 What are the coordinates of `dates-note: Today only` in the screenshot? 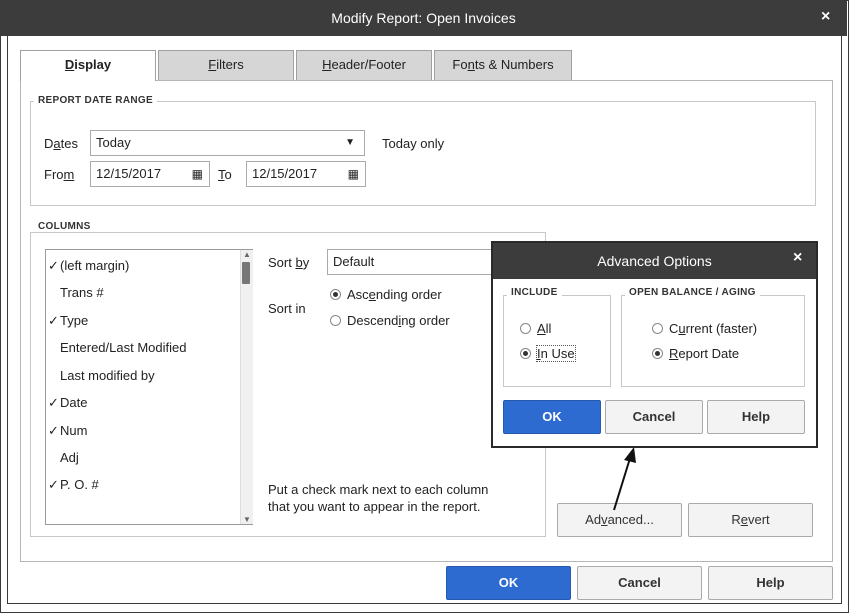 It's located at (413, 143).